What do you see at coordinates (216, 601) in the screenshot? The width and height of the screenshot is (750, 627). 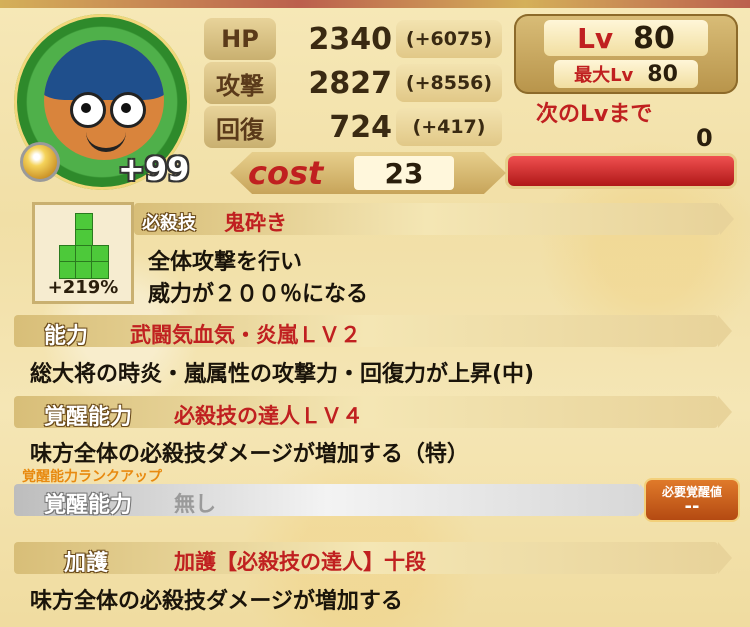 I see `blessing-desc: 味方全体の必殺技ダメージが増加する` at bounding box center [216, 601].